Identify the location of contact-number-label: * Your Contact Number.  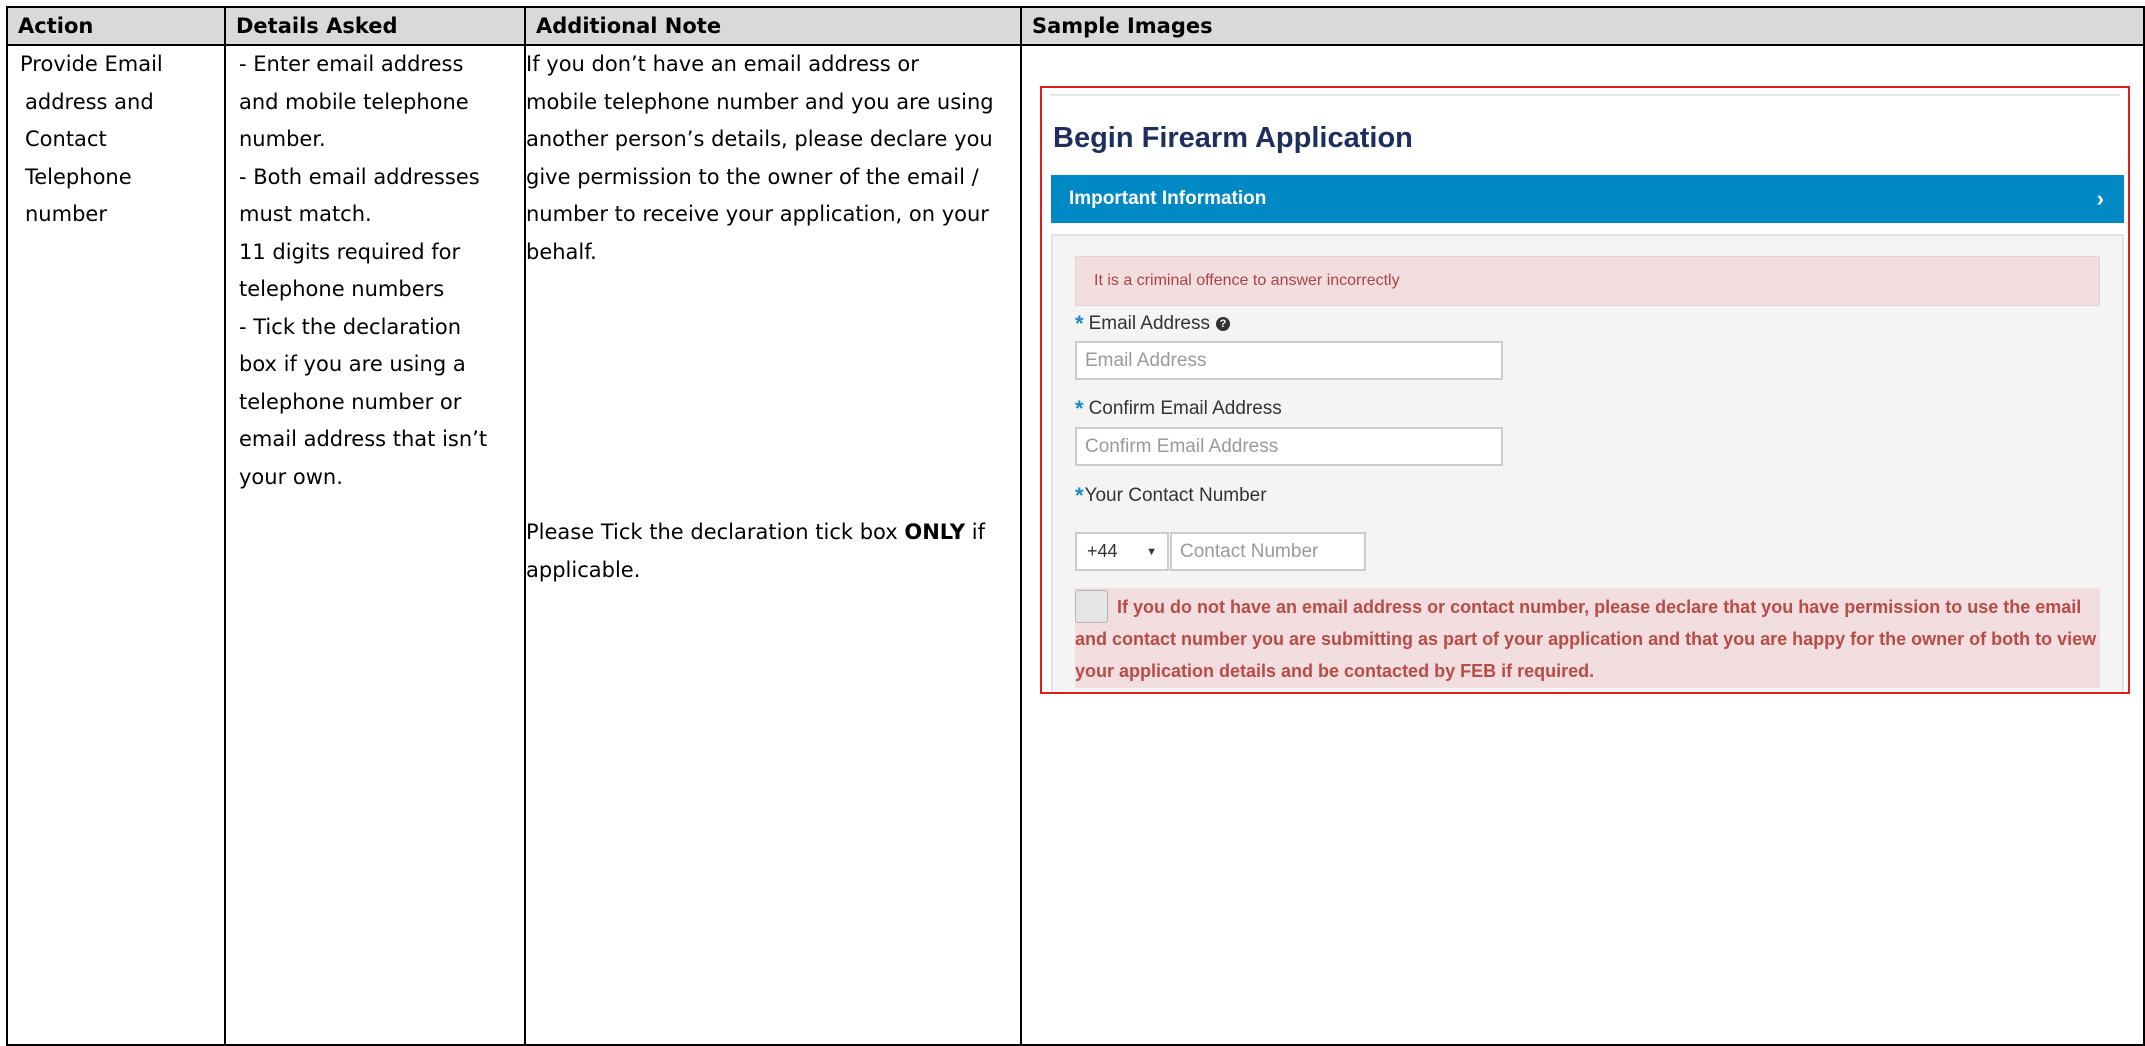
(1171, 496).